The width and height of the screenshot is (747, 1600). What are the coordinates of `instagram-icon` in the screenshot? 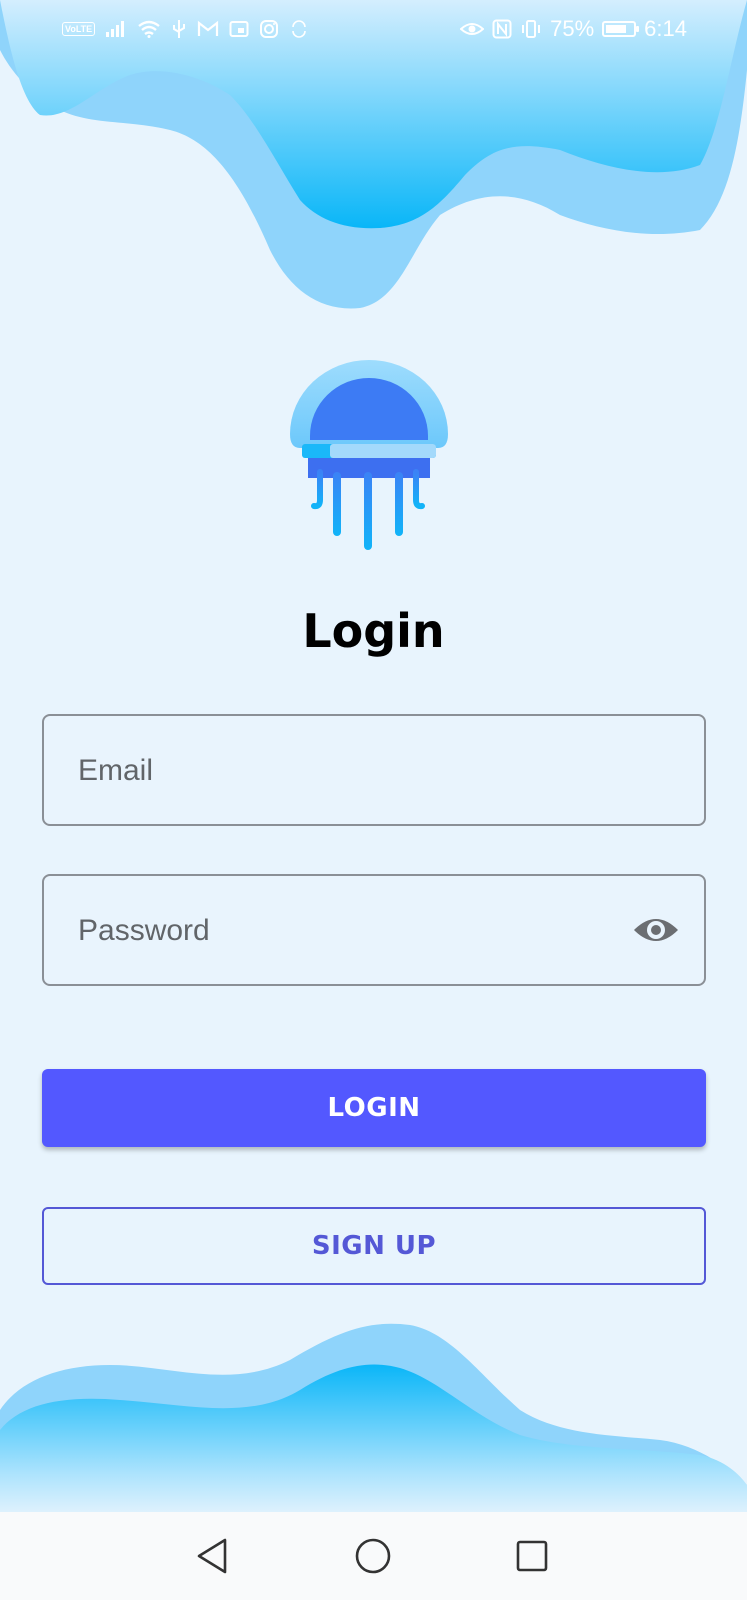 It's located at (269, 29).